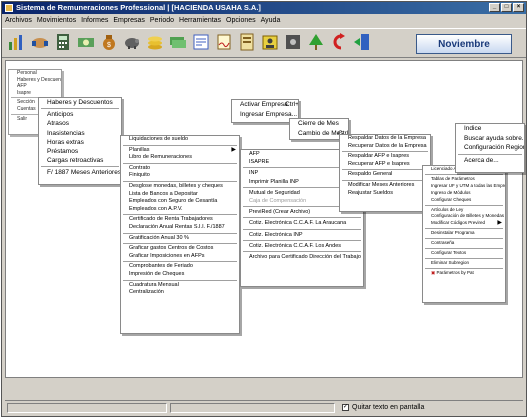 The width and height of the screenshot is (529, 419). Describe the element at coordinates (180, 195) in the screenshot. I see `menu-item-lista-bancos: Lista de Bancos a Depositar` at that location.